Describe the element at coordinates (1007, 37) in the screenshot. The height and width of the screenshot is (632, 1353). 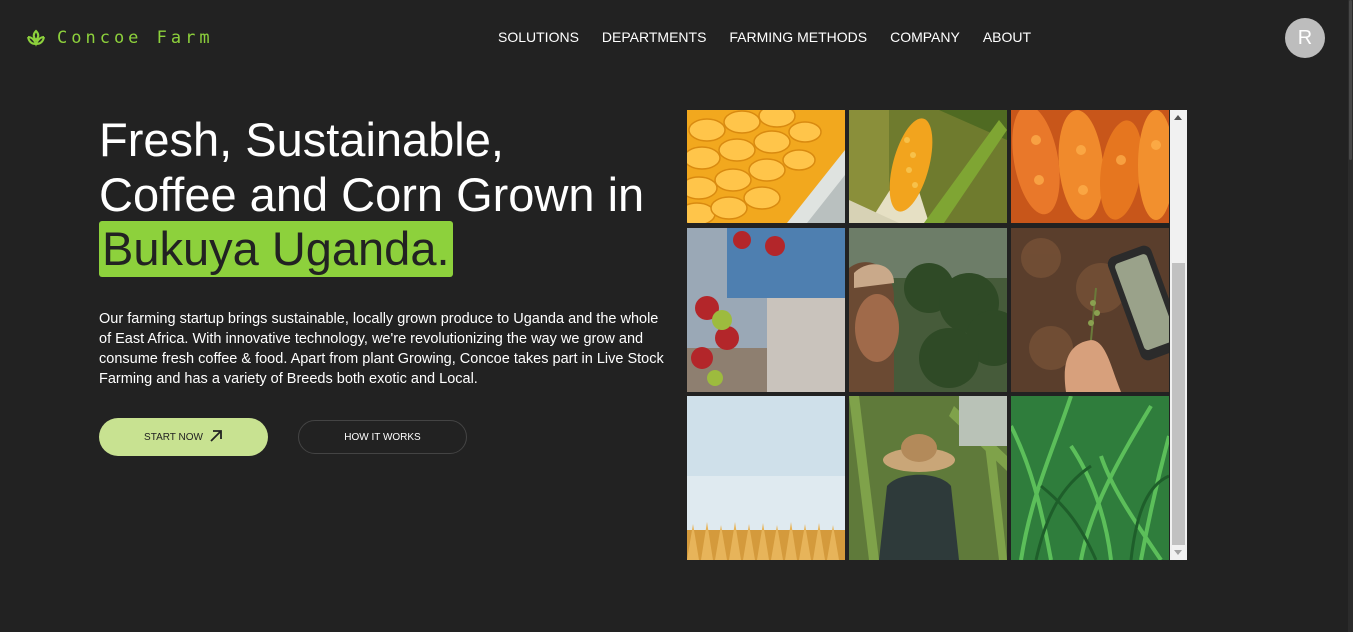
I see `nav-item-about: ABOUT` at that location.